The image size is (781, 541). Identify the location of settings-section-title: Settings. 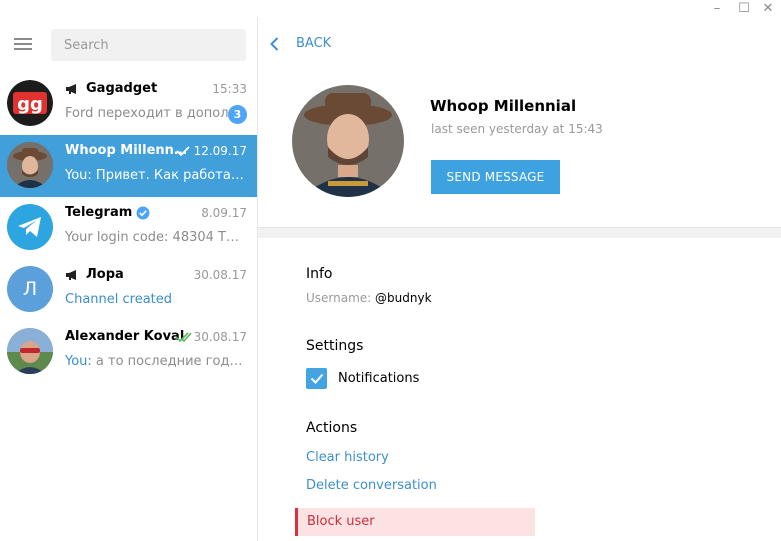
(335, 346).